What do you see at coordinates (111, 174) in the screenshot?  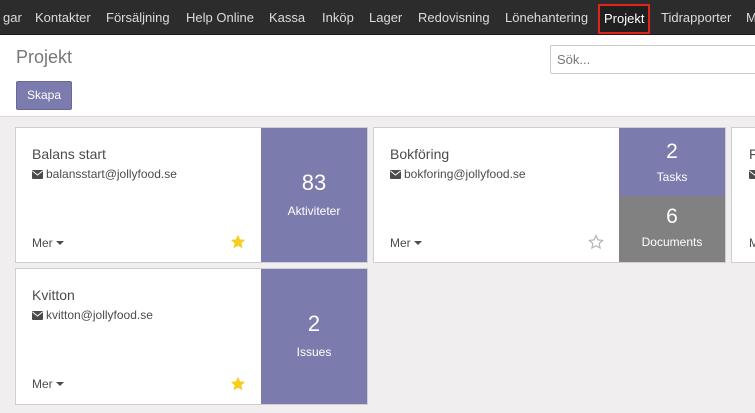 I see `project-email-text: balansstart@jollyfood.se` at bounding box center [111, 174].